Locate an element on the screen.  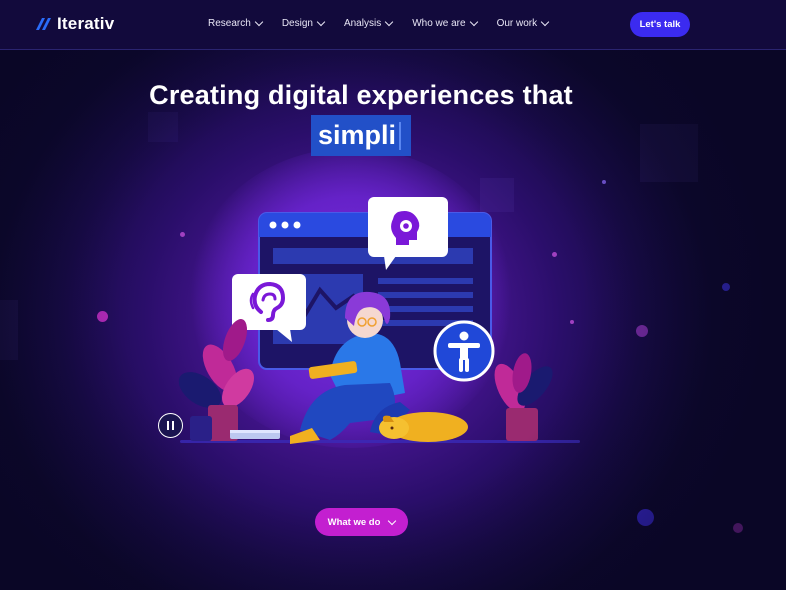
nav-item-design: Design is located at coordinates (303, 23).